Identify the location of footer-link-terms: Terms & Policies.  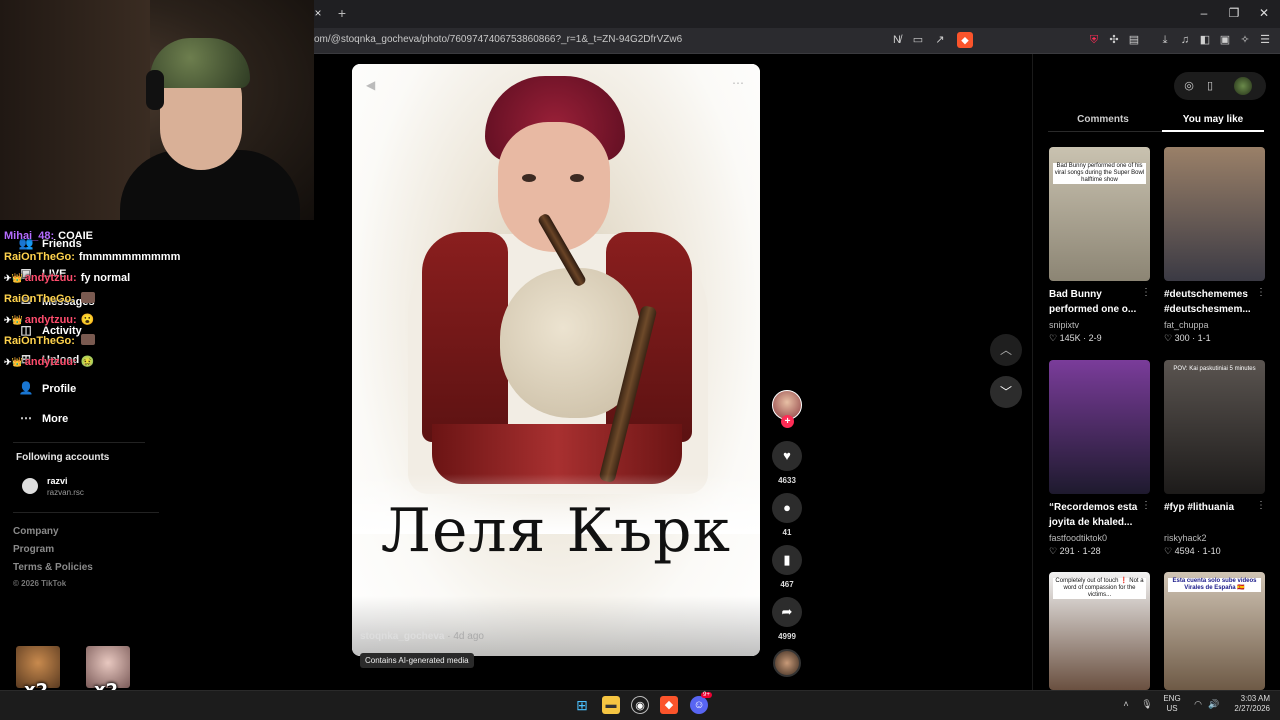
(53, 567).